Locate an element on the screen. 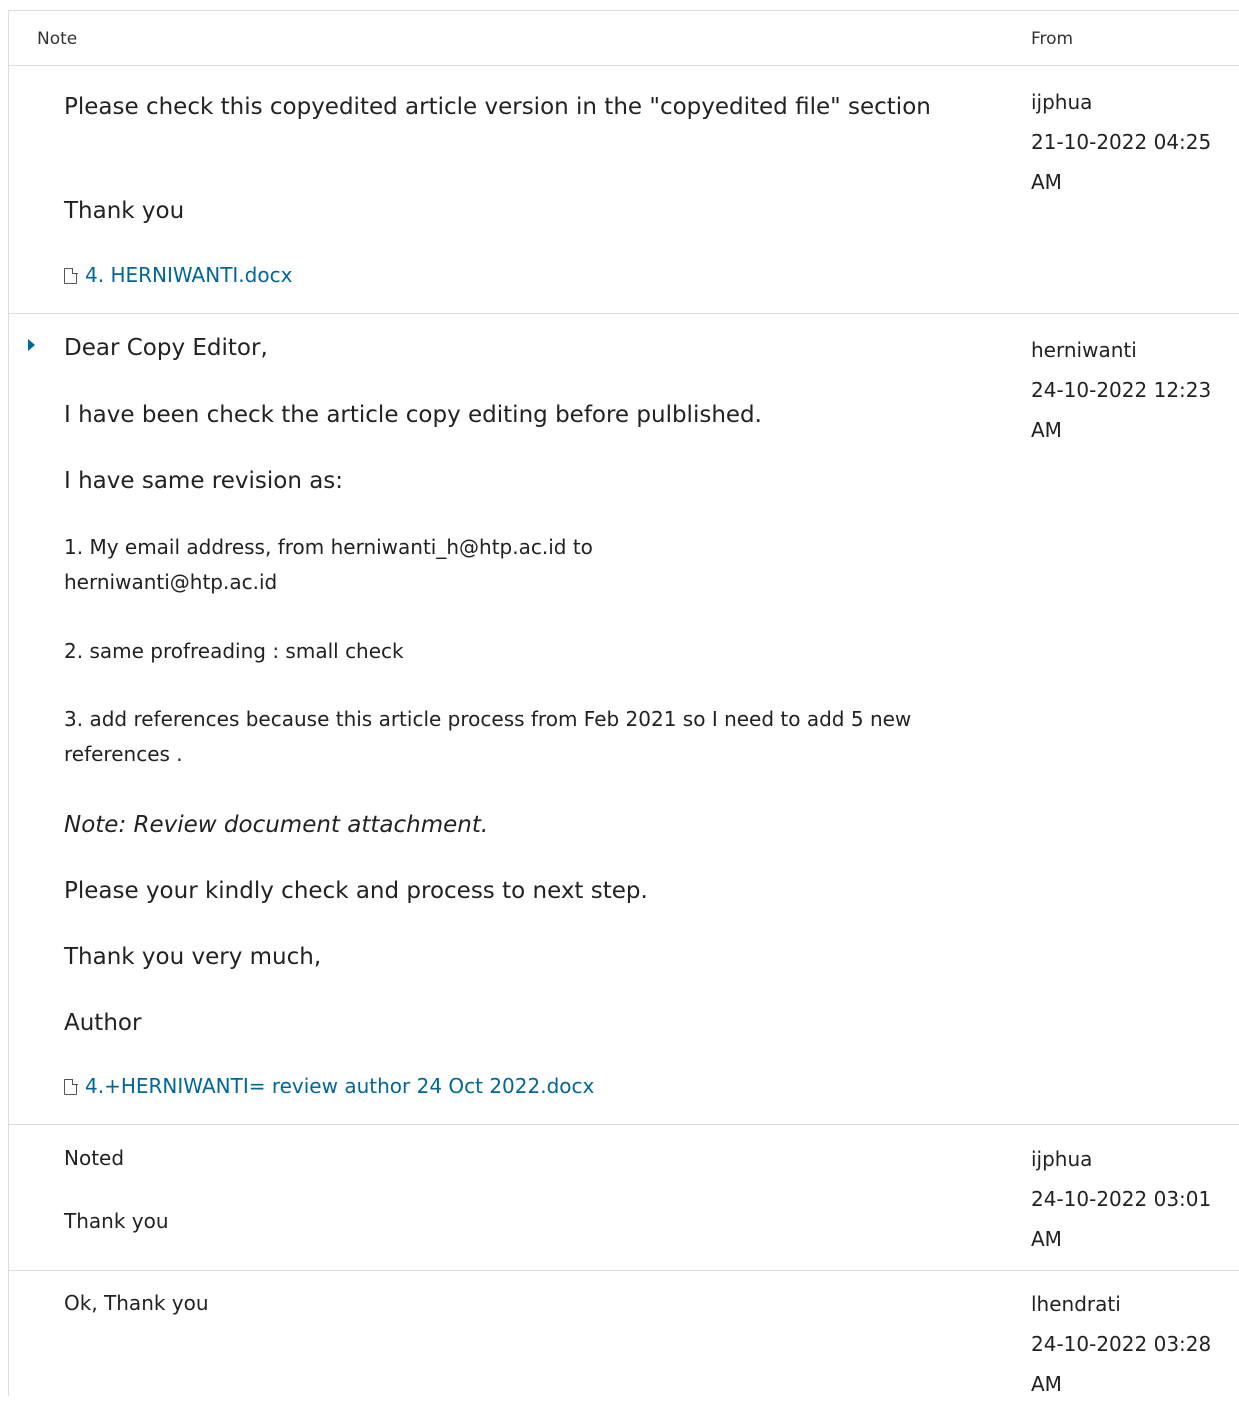  note-paragraph: I have same revision as: is located at coordinates (204, 481).